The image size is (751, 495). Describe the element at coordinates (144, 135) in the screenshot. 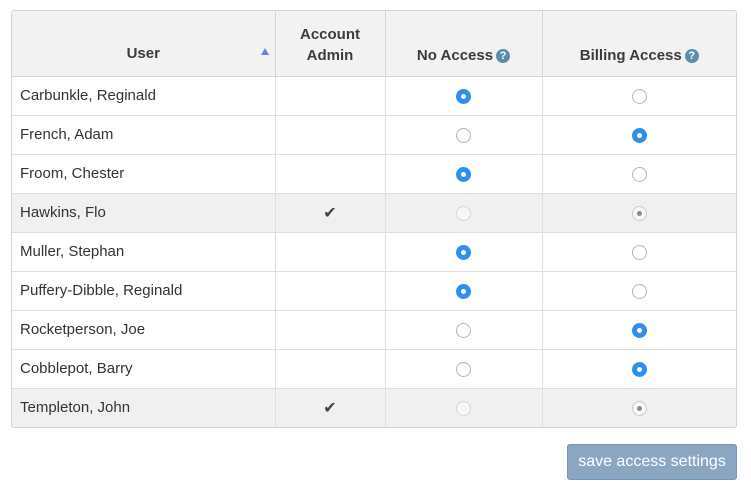

I see `user-name: French, Adam` at that location.